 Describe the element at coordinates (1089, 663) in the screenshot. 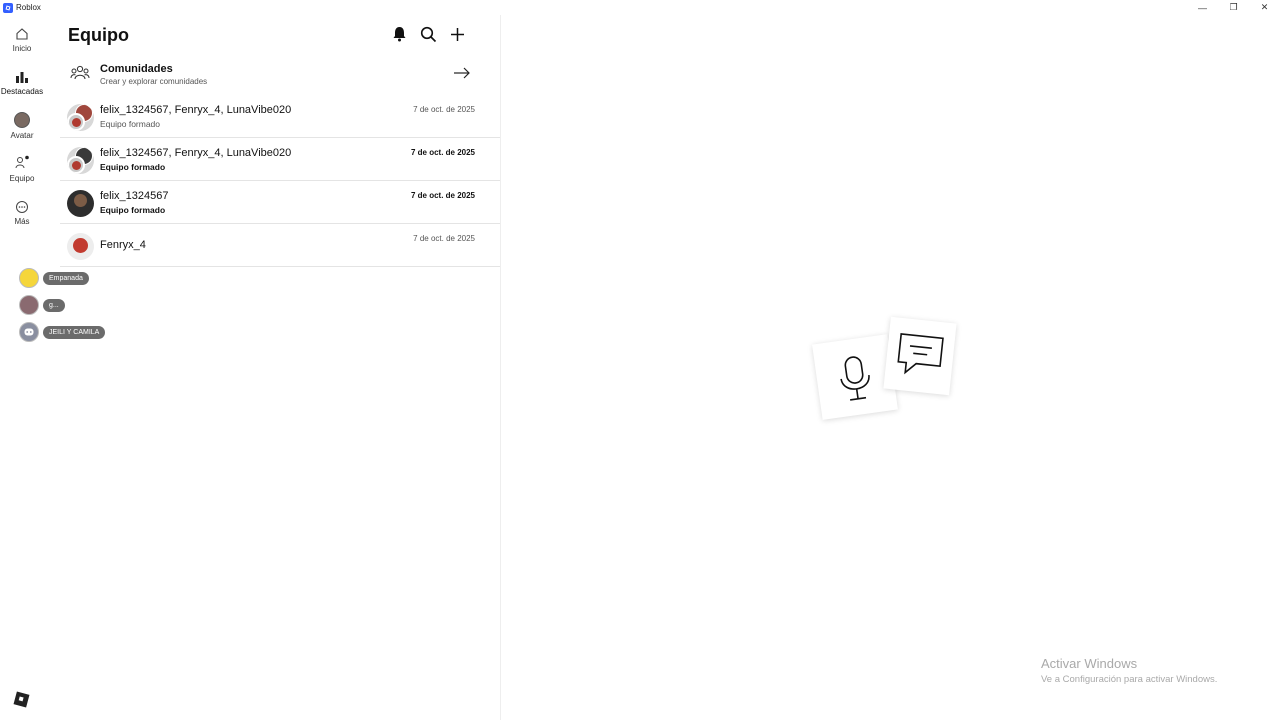

I see `watermark-title: Activar Windows` at that location.